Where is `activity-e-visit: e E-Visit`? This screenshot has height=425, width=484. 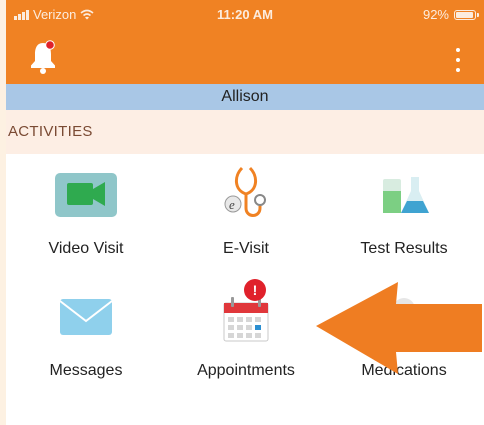 activity-e-visit: e E-Visit is located at coordinates (246, 214).